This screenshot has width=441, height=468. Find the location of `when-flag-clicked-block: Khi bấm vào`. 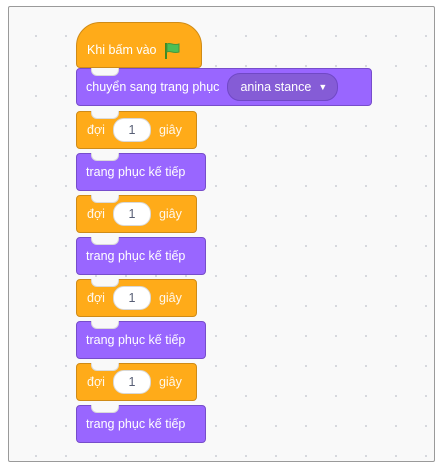

when-flag-clicked-block: Khi bấm vào is located at coordinates (139, 45).